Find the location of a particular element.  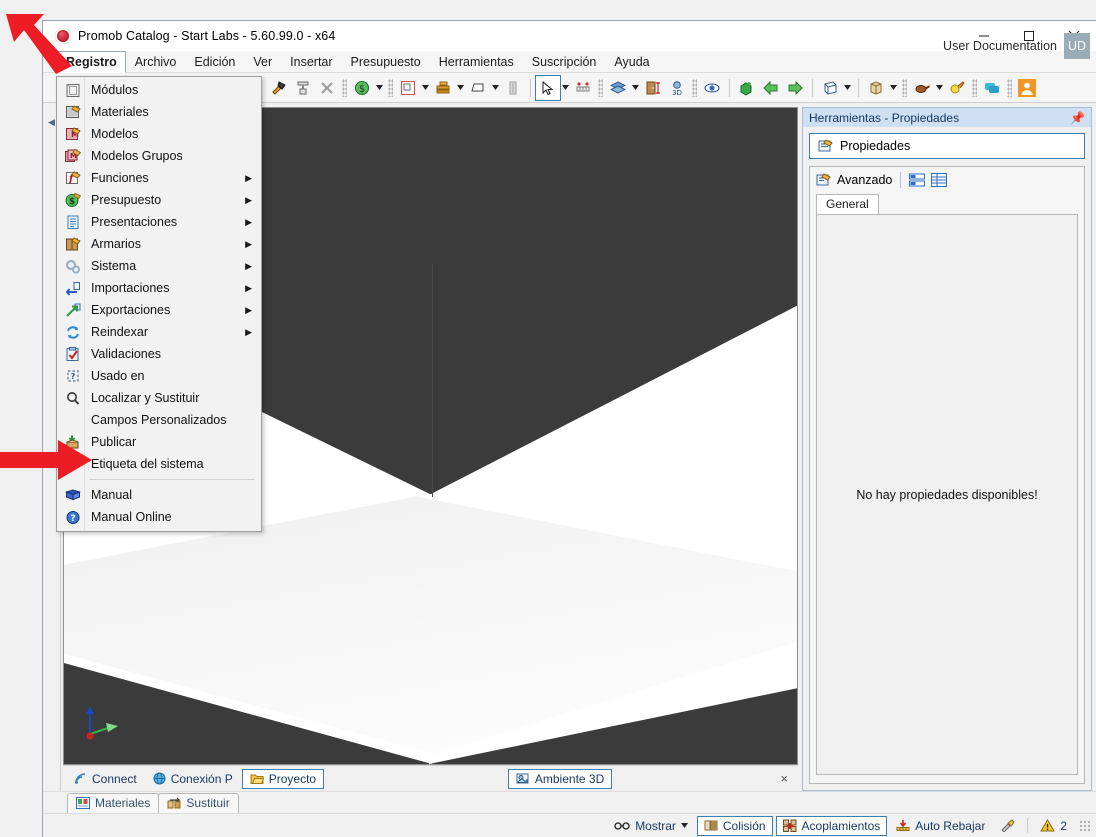

box-dropdown-arrow-icon is located at coordinates (847, 88).